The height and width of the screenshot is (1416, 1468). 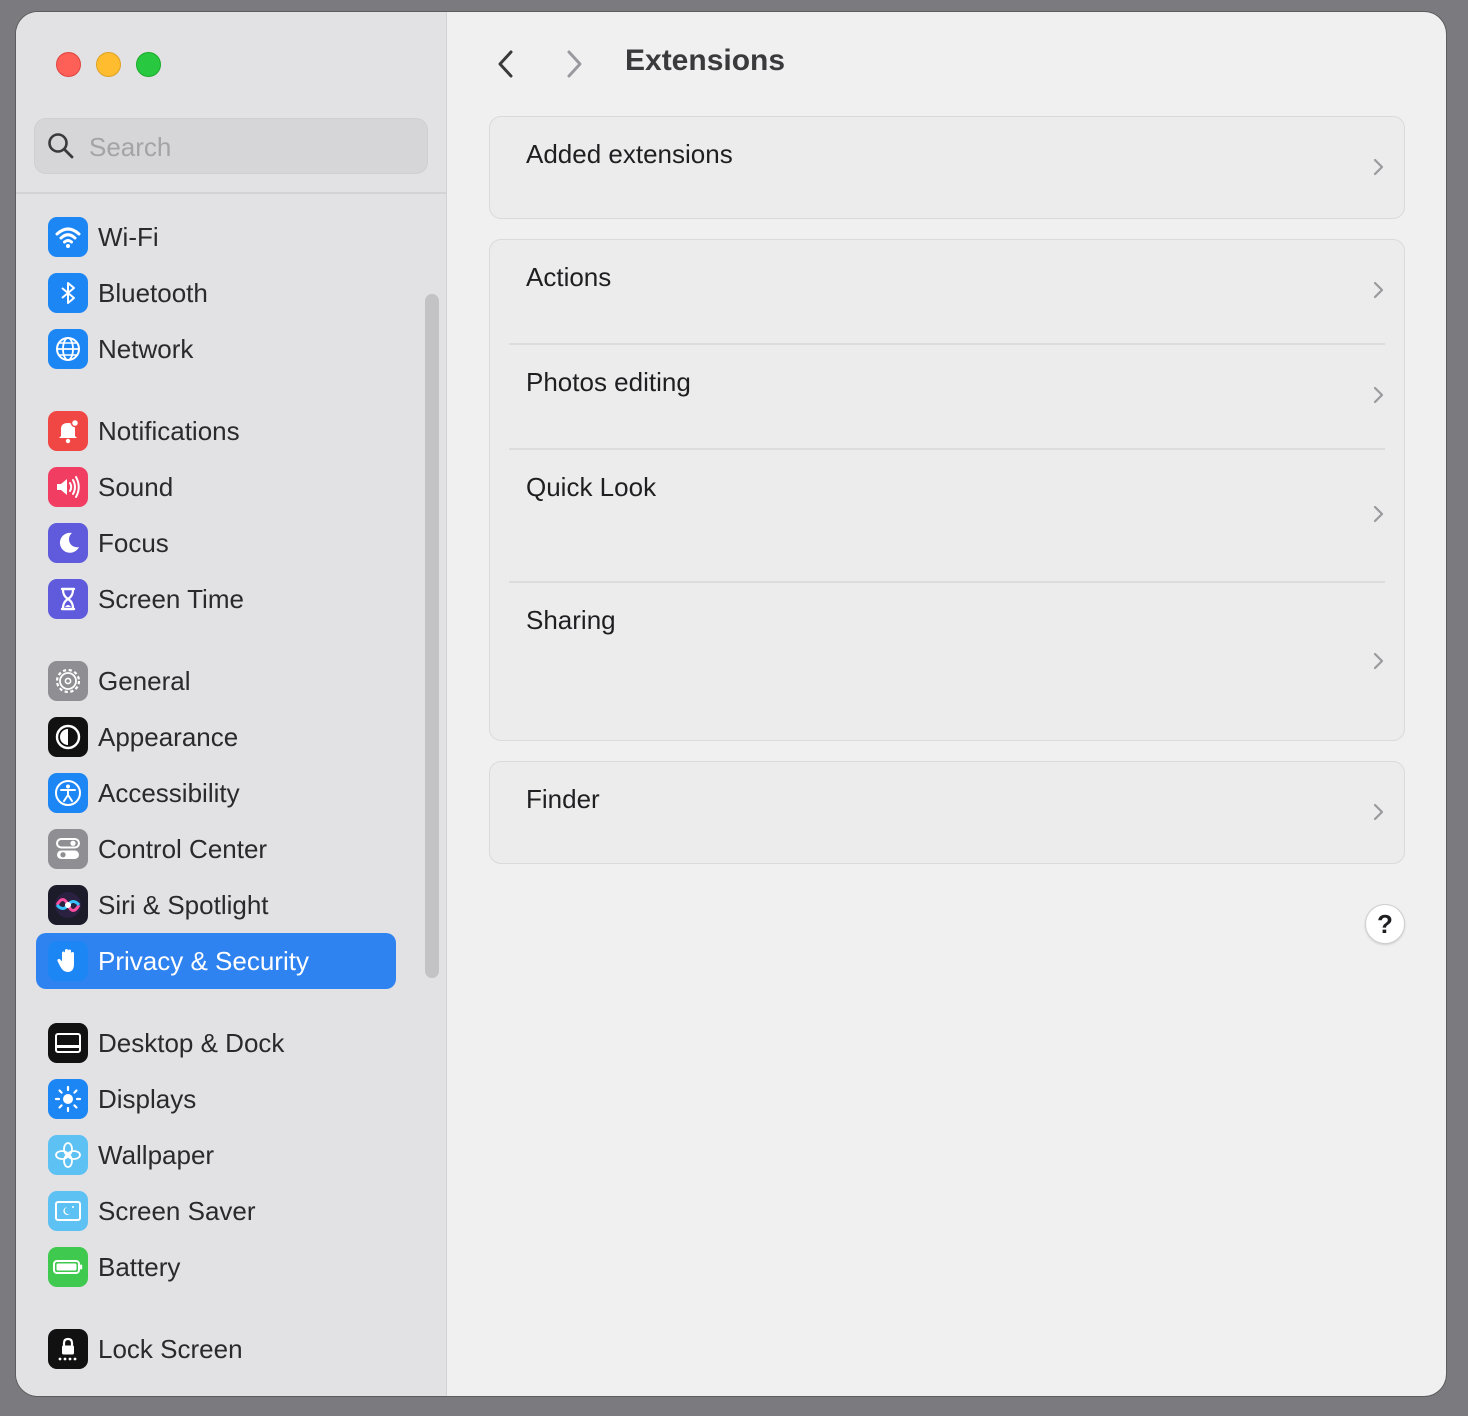 What do you see at coordinates (68, 905) in the screenshot?
I see `siri-icon` at bounding box center [68, 905].